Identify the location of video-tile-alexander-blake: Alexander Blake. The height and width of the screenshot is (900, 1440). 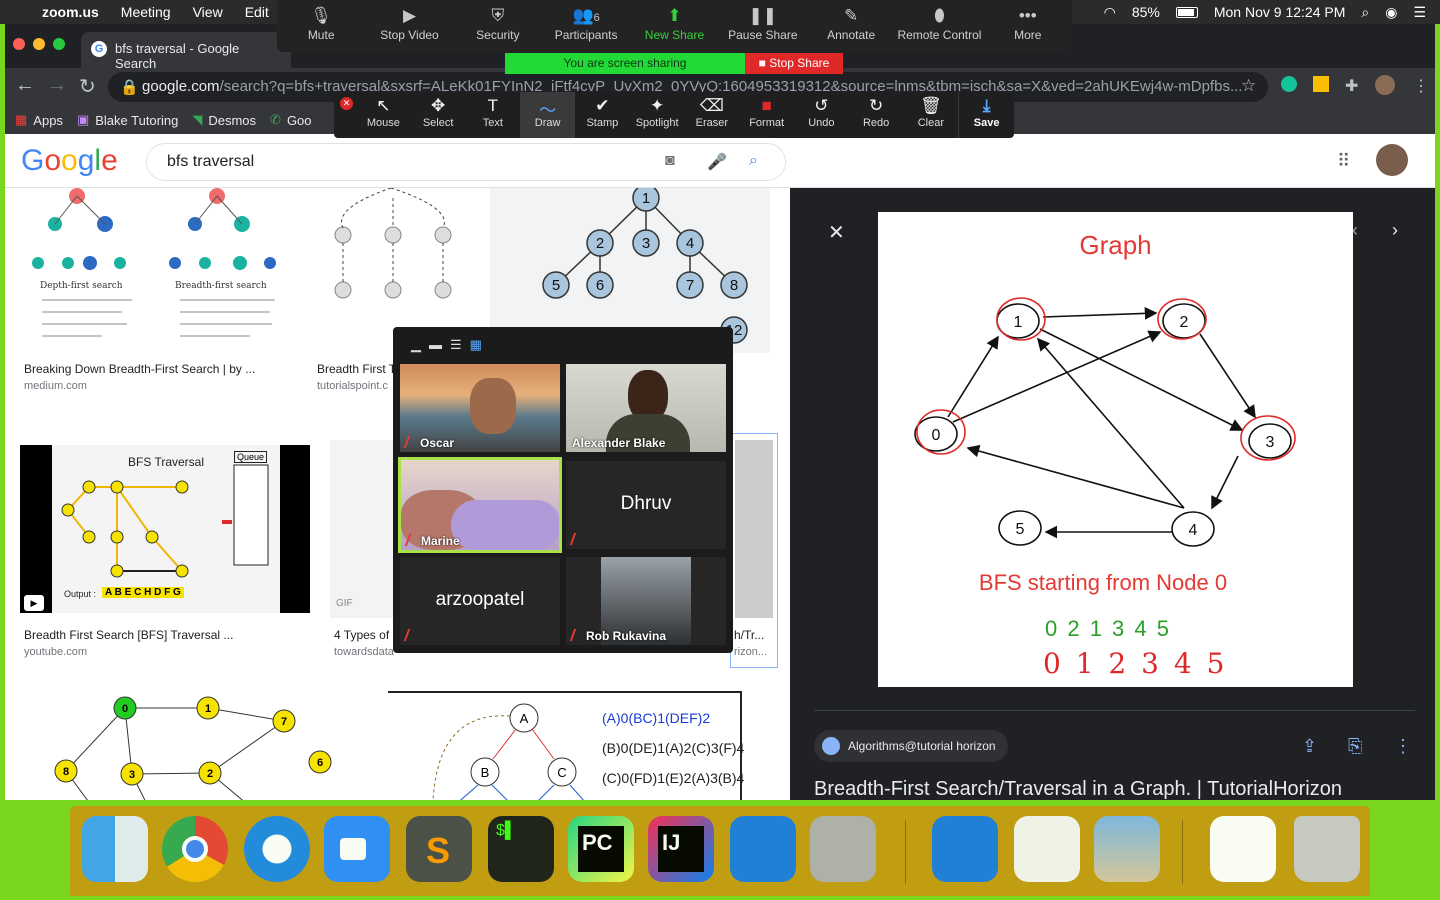
(646, 408).